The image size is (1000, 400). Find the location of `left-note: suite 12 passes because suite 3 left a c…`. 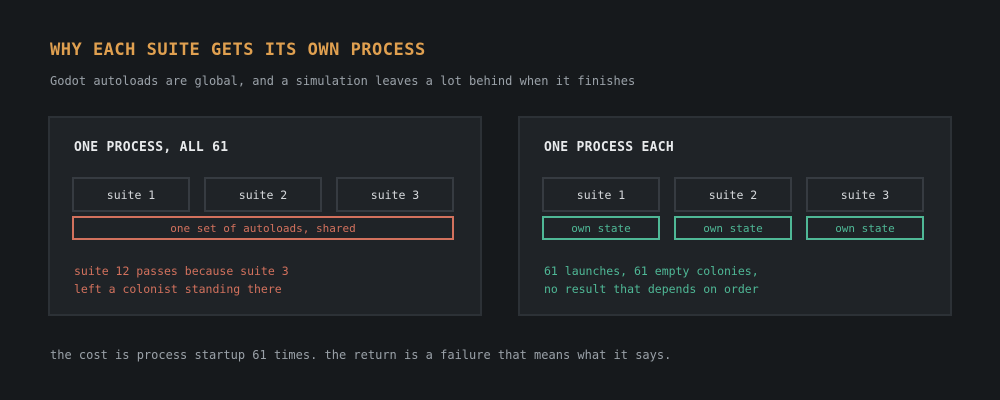

left-note: suite 12 passes because suite 3 left a c… is located at coordinates (181, 280).